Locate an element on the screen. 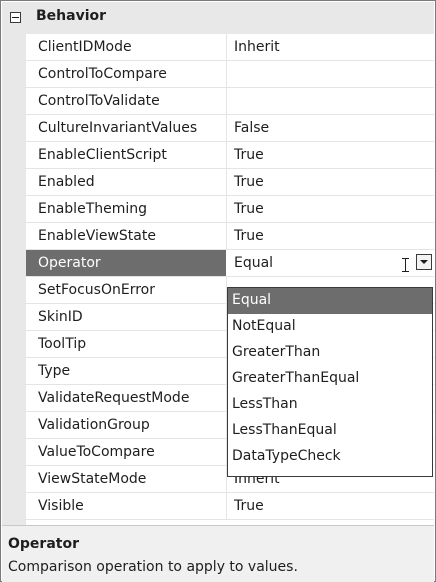 Image resolution: width=436 pixels, height=582 pixels. property-name: EnableClientScript is located at coordinates (102, 155).